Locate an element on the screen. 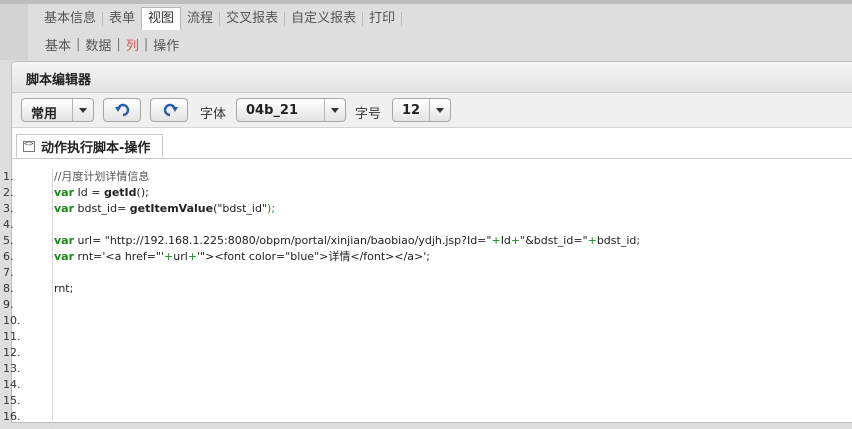 The width and height of the screenshot is (852, 429). line-number: 4. is located at coordinates (8, 224).